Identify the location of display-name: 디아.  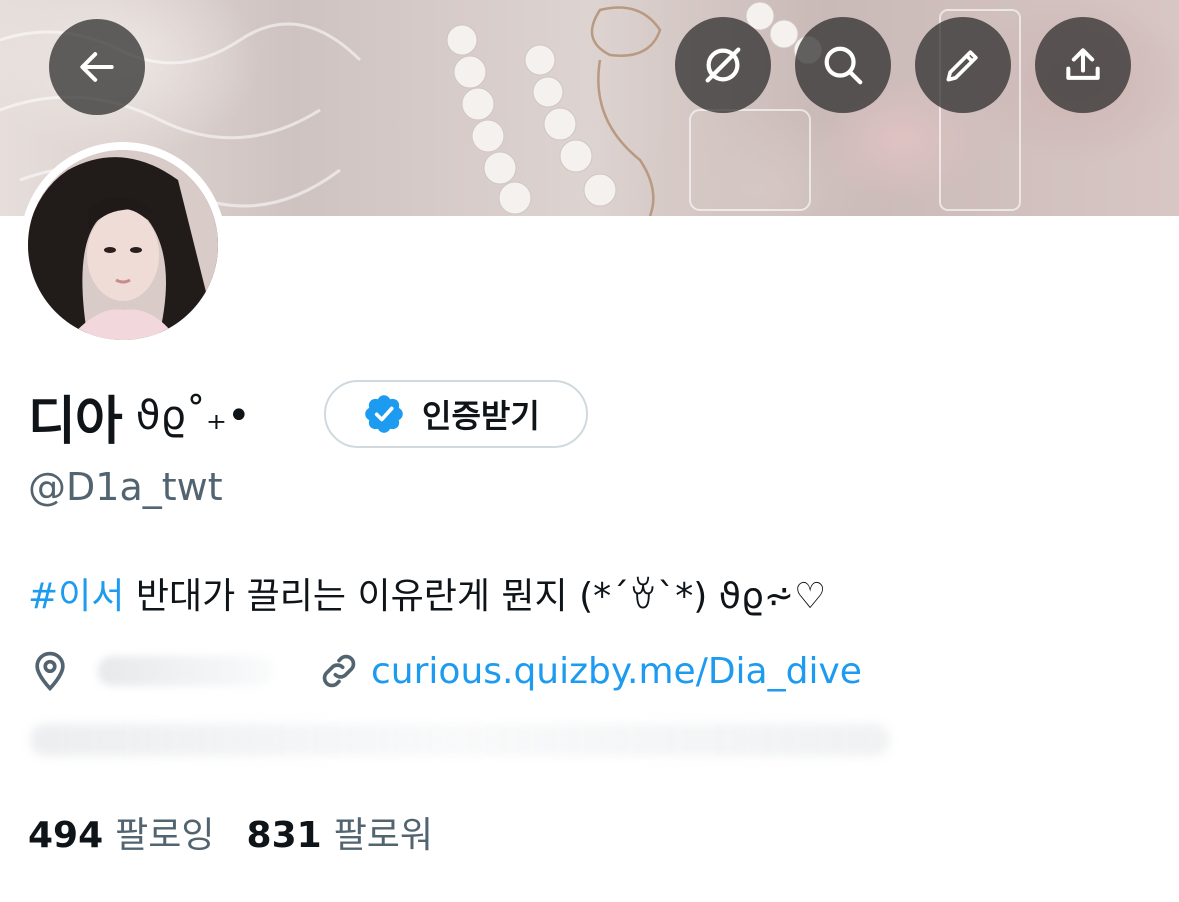
(75, 421).